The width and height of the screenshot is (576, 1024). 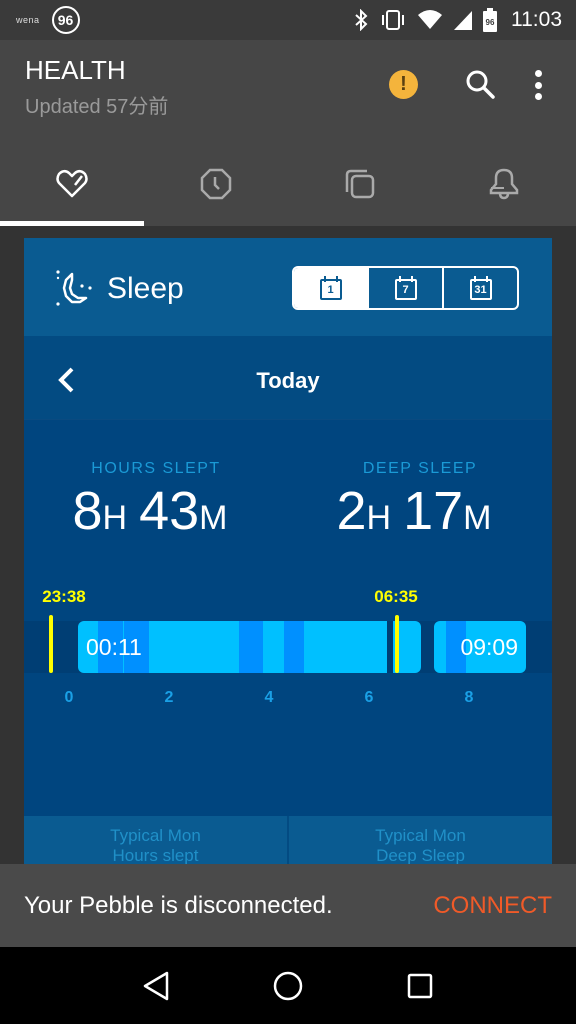 What do you see at coordinates (74, 288) in the screenshot?
I see `sleep-moon-icon` at bounding box center [74, 288].